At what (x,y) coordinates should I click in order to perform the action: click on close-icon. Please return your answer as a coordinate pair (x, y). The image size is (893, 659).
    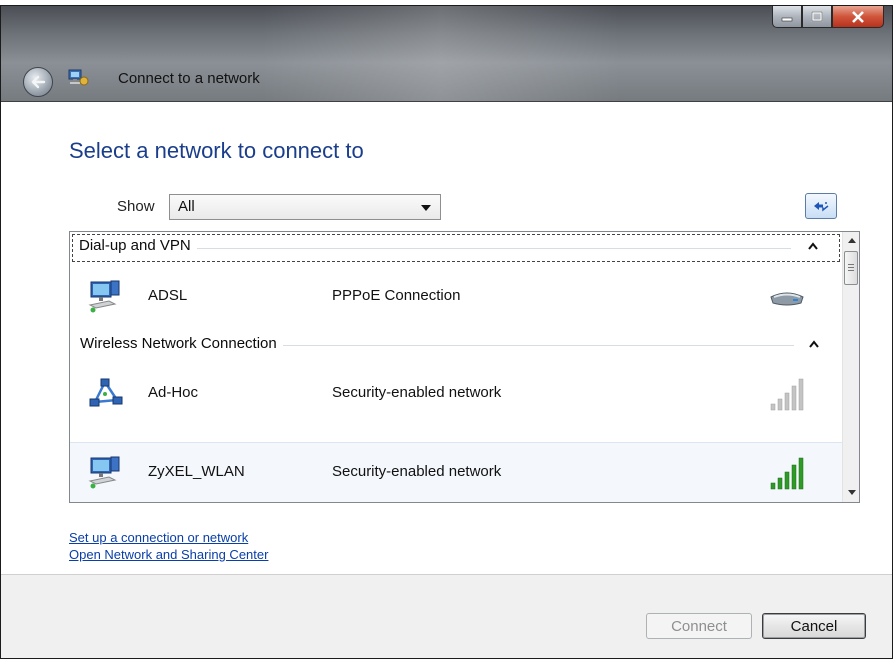
    Looking at the image, I should click on (858, 16).